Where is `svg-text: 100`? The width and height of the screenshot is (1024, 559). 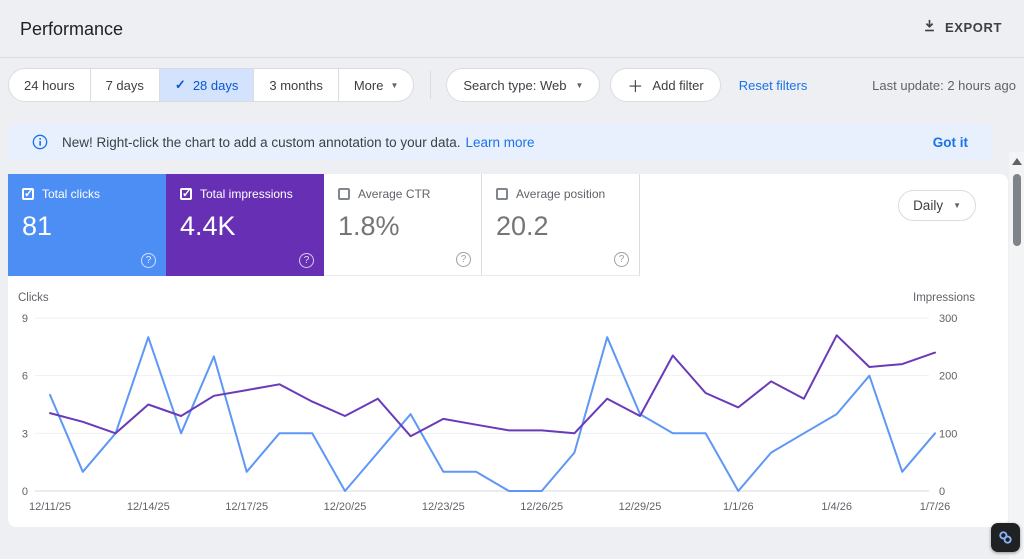 svg-text: 100 is located at coordinates (948, 434).